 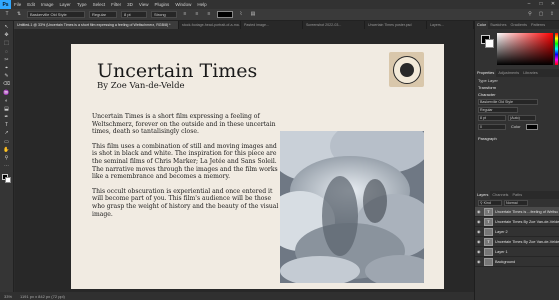 What do you see at coordinates (538, 25) in the screenshot?
I see `panel-tab-patterns: Patterns` at bounding box center [538, 25].